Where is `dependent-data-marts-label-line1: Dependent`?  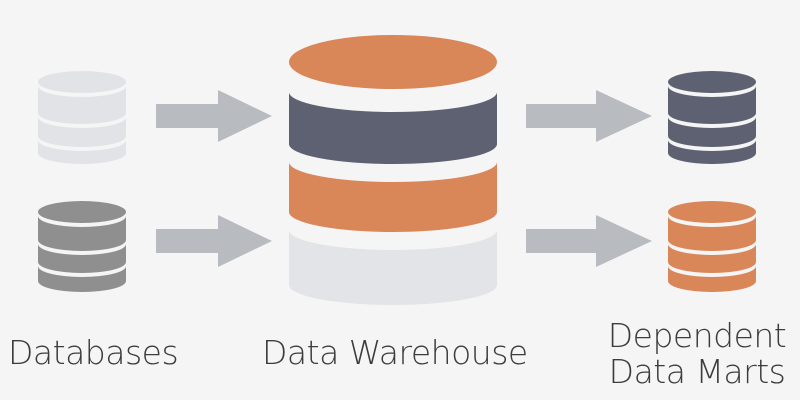
dependent-data-marts-label-line1: Dependent is located at coordinates (697, 335).